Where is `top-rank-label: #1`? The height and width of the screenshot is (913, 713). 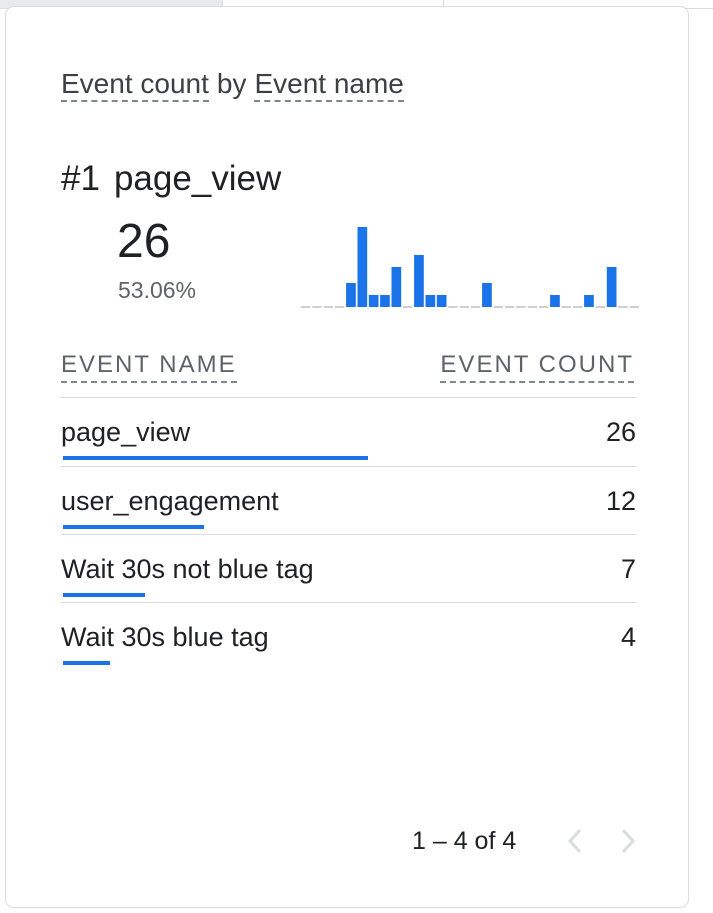
top-rank-label: #1 is located at coordinates (80, 178).